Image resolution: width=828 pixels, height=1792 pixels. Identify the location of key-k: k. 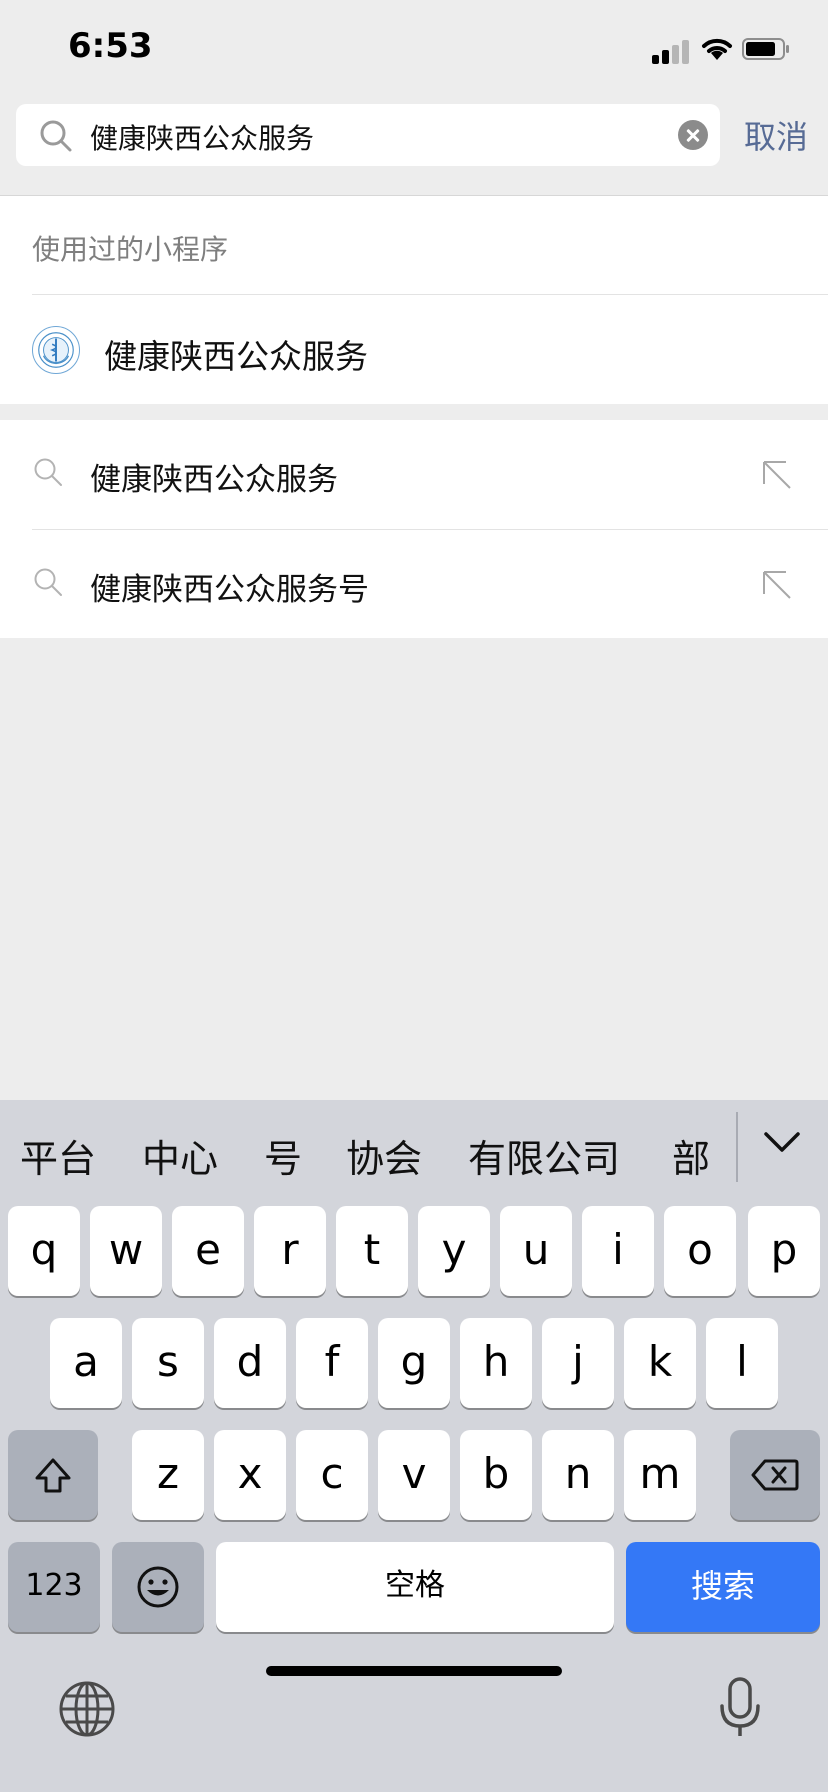
(660, 1363).